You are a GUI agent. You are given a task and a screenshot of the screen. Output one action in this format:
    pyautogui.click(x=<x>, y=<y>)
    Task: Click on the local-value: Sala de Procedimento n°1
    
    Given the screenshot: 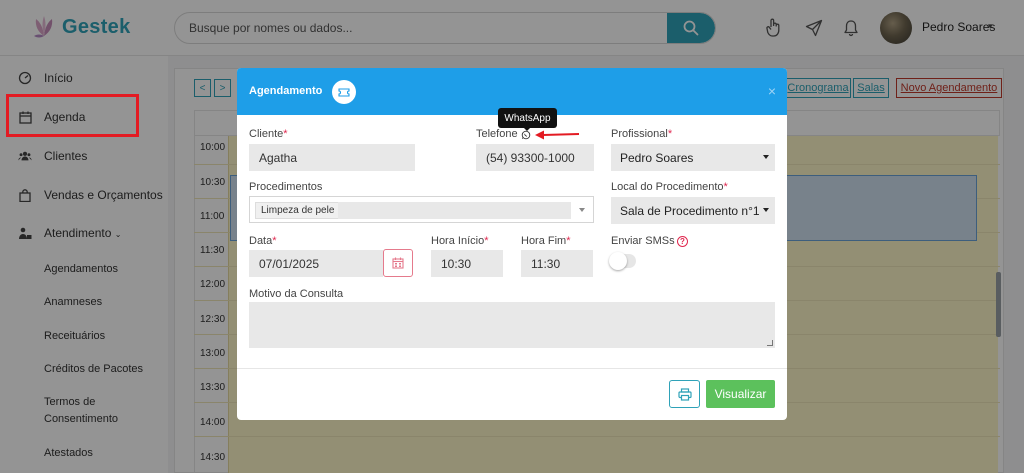 What is the action you would take?
    pyautogui.click(x=690, y=210)
    